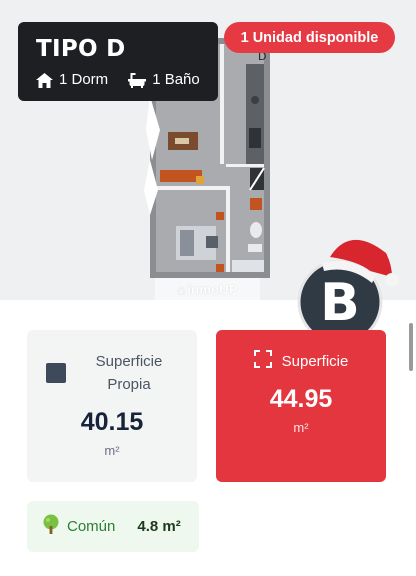 The image size is (416, 576). Describe the element at coordinates (309, 37) in the screenshot. I see `availability-badge: 1 Unidad disponible` at that location.